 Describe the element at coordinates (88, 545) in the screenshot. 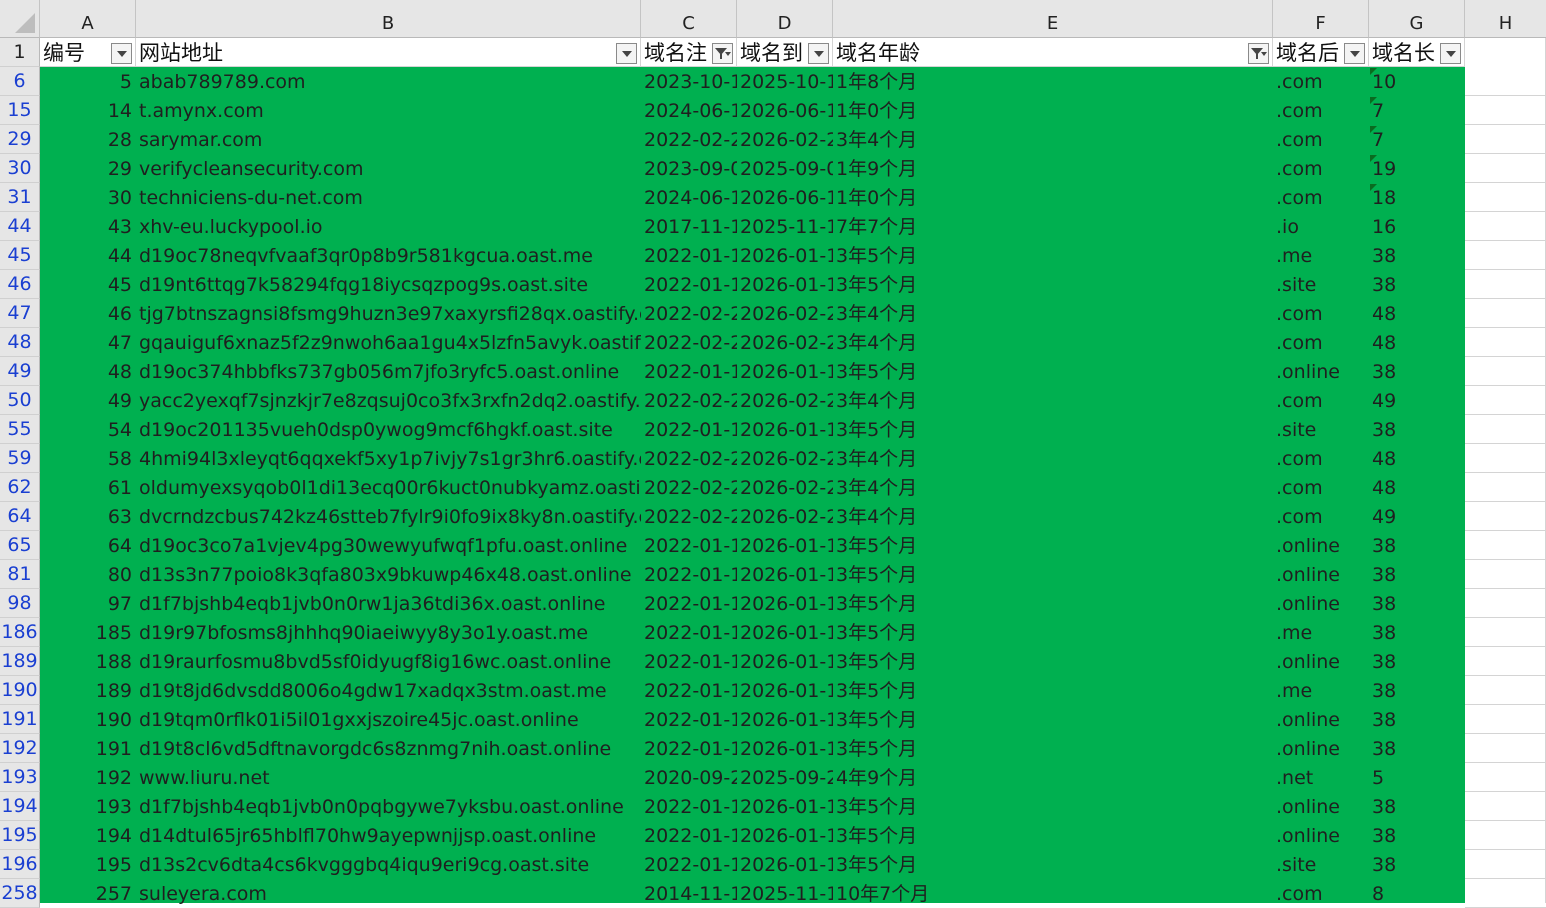

I see `cell-id: 64` at that location.